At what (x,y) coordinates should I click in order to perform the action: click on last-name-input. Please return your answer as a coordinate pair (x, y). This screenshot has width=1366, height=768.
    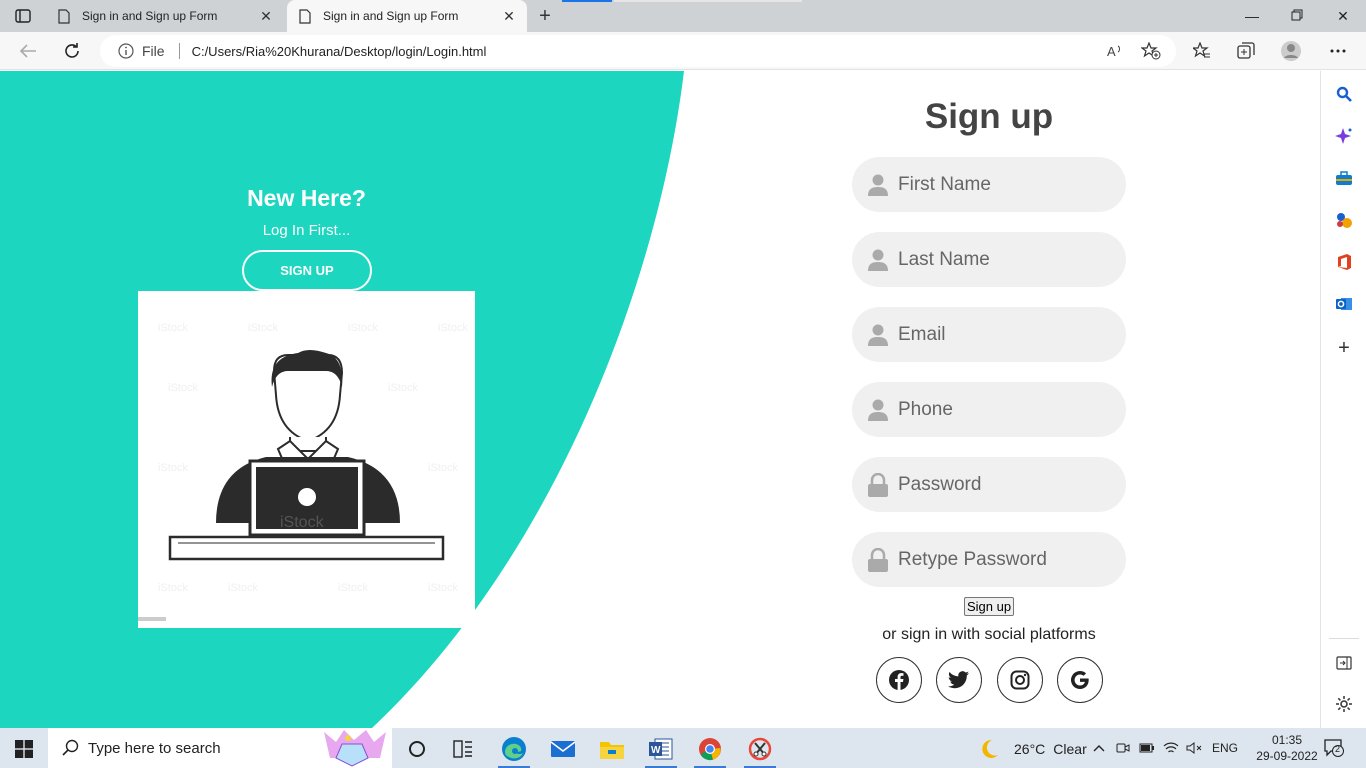
    Looking at the image, I should click on (998, 259).